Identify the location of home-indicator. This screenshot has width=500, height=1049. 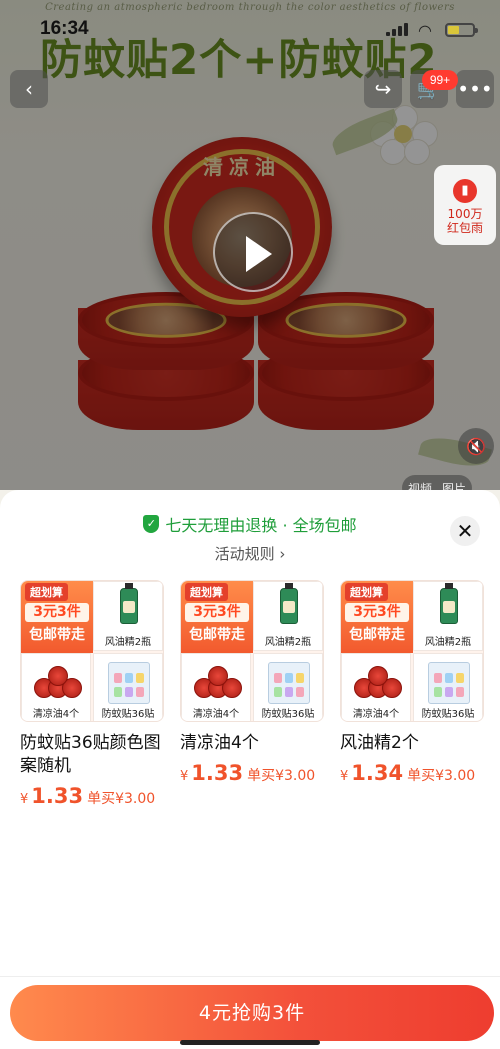
(250, 1042).